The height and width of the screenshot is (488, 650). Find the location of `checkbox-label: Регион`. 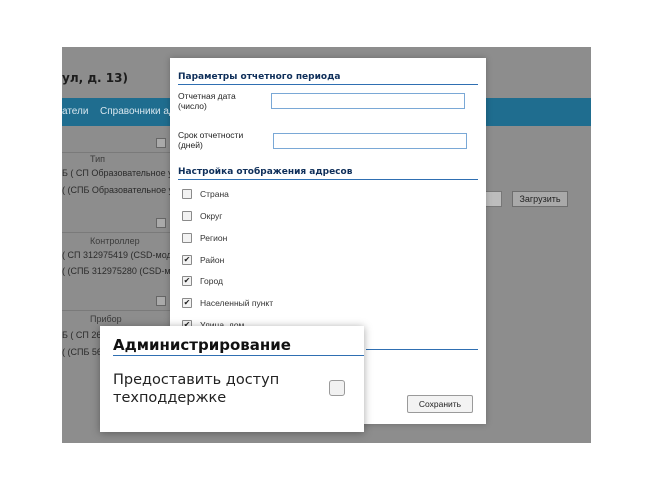

checkbox-label: Регион is located at coordinates (214, 238).